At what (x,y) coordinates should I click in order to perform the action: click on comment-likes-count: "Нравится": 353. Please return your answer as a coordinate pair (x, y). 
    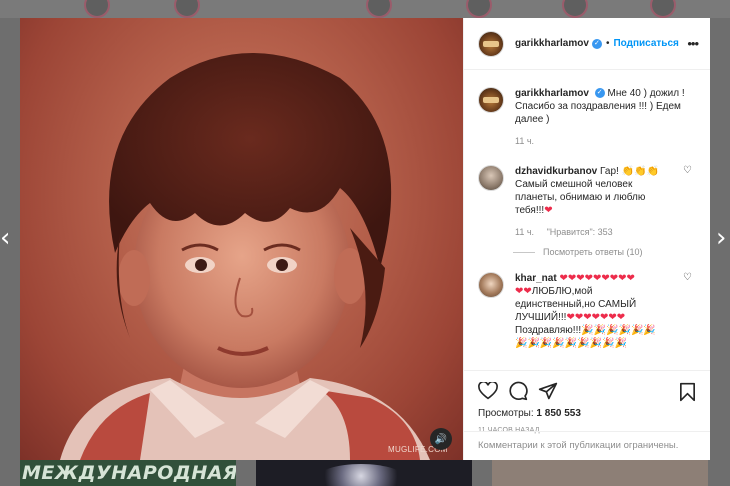
    Looking at the image, I should click on (580, 232).